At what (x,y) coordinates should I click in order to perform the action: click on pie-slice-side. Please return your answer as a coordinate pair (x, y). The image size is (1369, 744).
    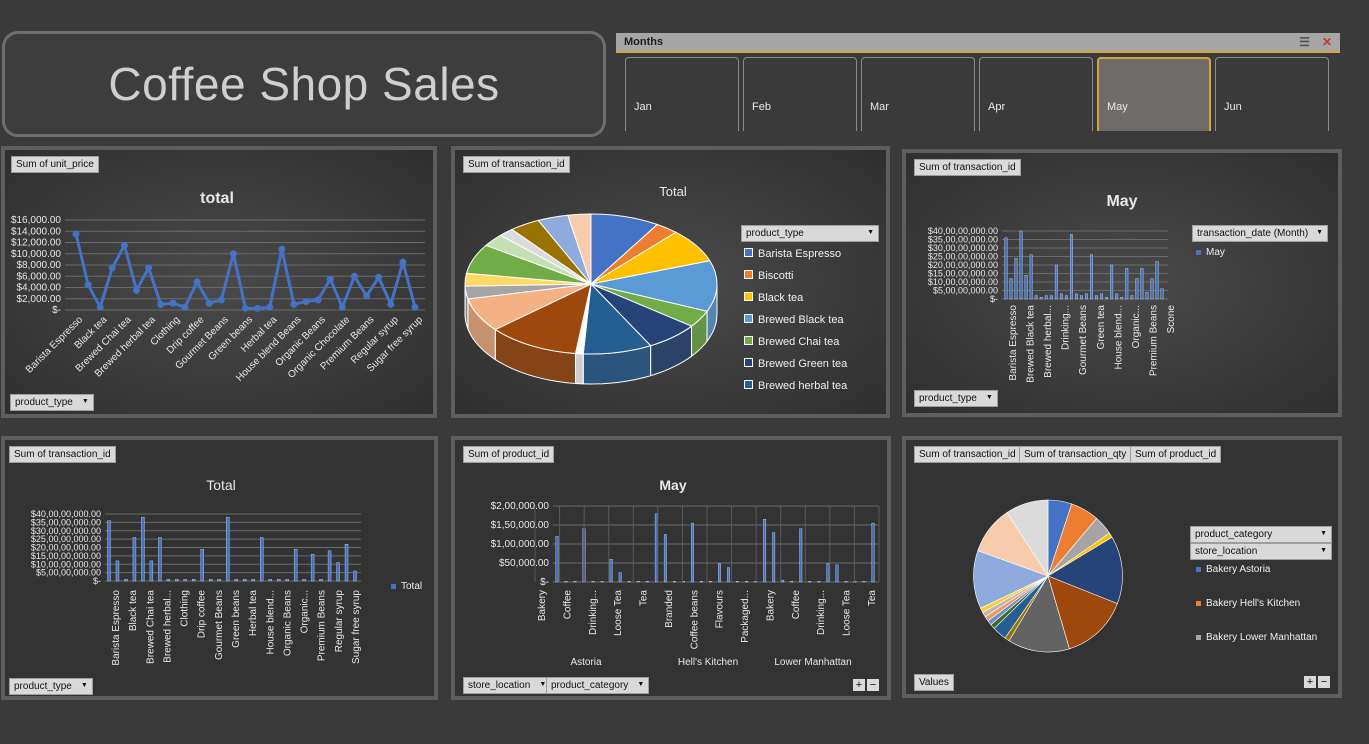
    Looking at the image, I should click on (579, 368).